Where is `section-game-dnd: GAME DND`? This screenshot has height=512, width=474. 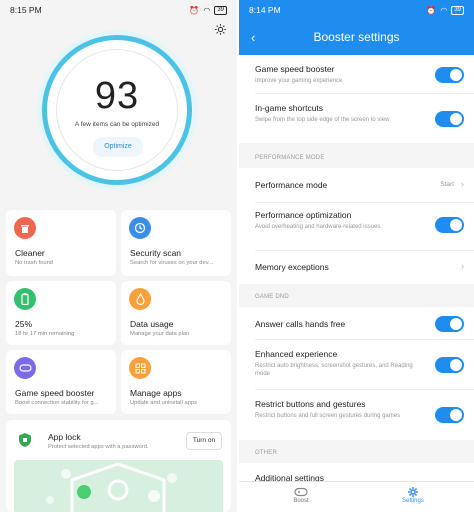 section-game-dnd: GAME DND is located at coordinates (272, 297).